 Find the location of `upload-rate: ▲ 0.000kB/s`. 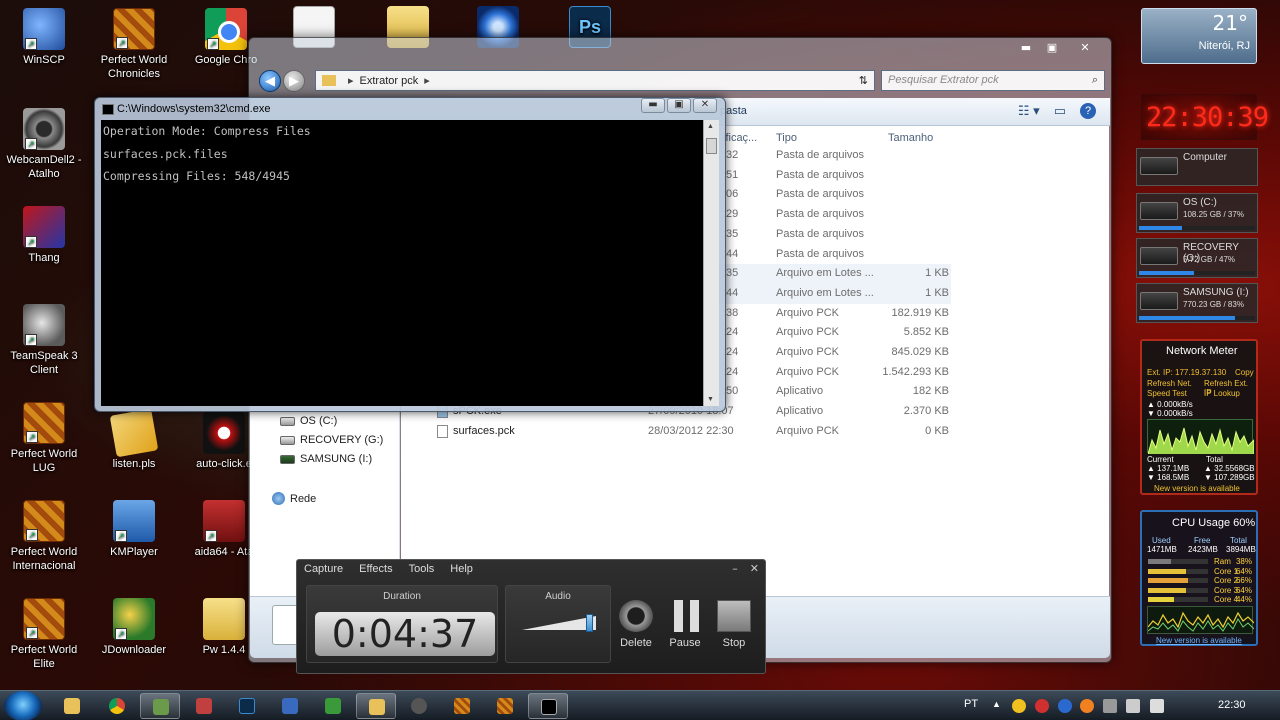

upload-rate: ▲ 0.000kB/s is located at coordinates (1170, 404).